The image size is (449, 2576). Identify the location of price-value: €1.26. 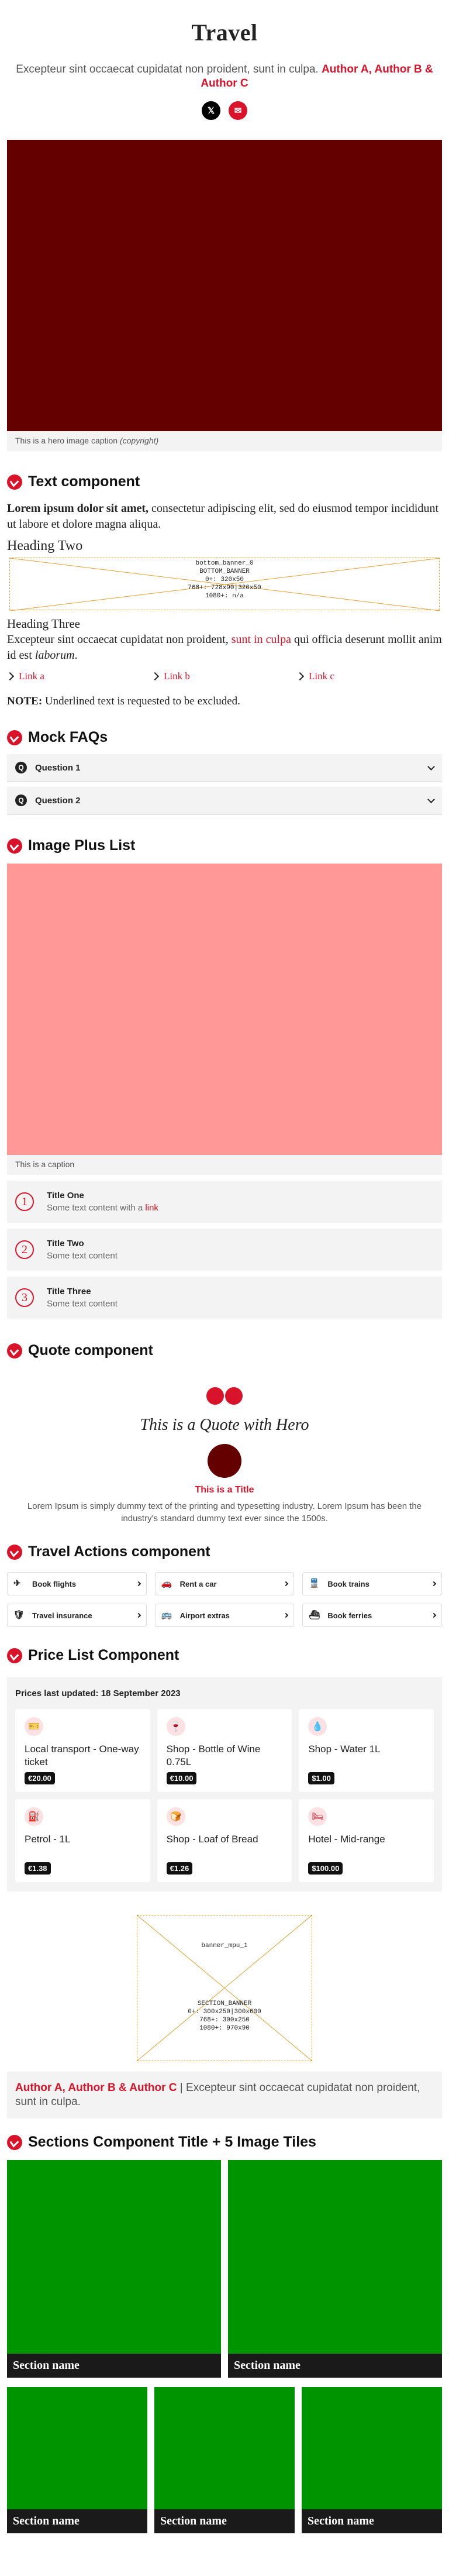
(179, 1869).